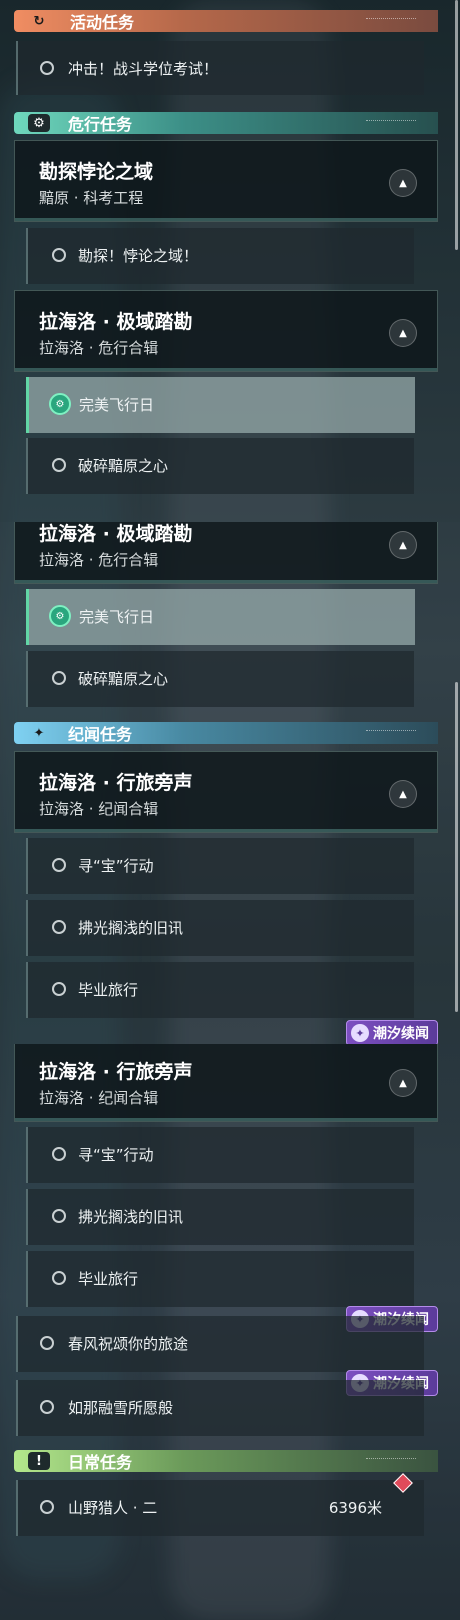  Describe the element at coordinates (39, 1461) in the screenshot. I see `alert-icon: !` at that location.